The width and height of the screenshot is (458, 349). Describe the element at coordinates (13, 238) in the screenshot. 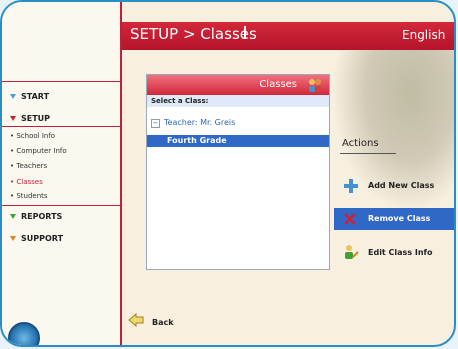

I see `triangle-orange-icon` at that location.